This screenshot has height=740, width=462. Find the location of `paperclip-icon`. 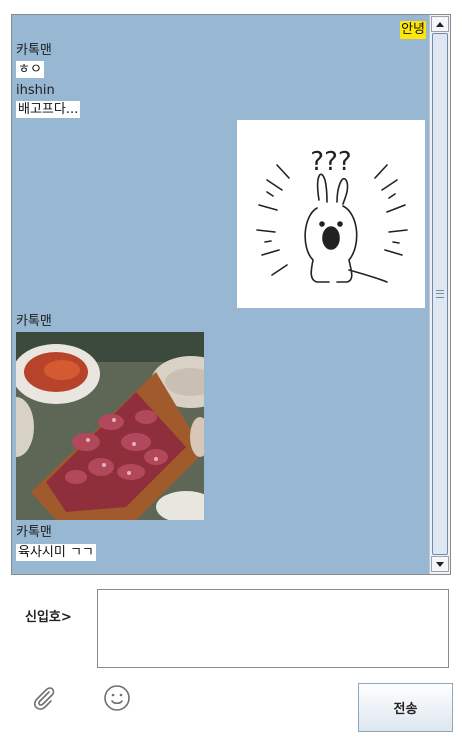

paperclip-icon is located at coordinates (44, 698).